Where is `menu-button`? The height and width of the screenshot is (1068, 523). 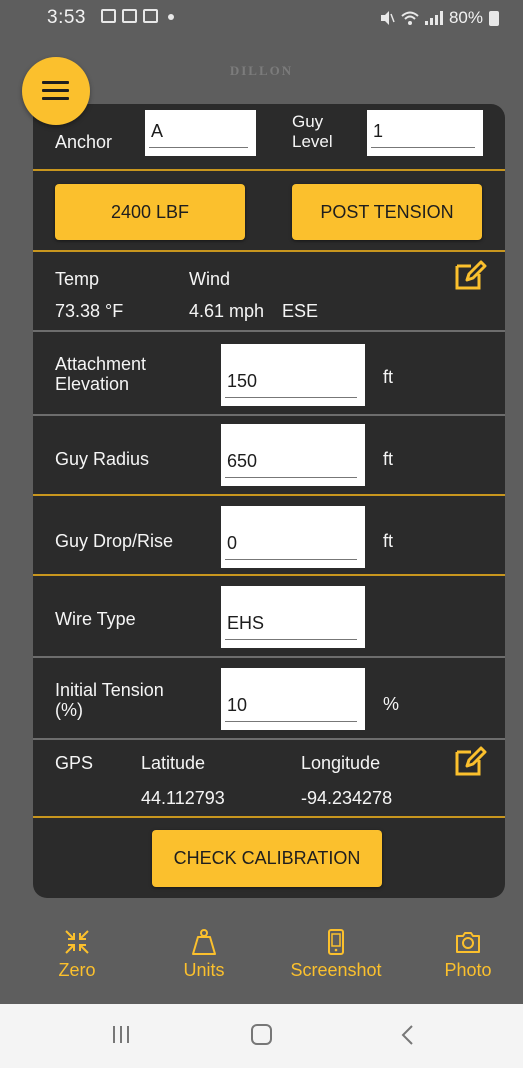 menu-button is located at coordinates (56, 91).